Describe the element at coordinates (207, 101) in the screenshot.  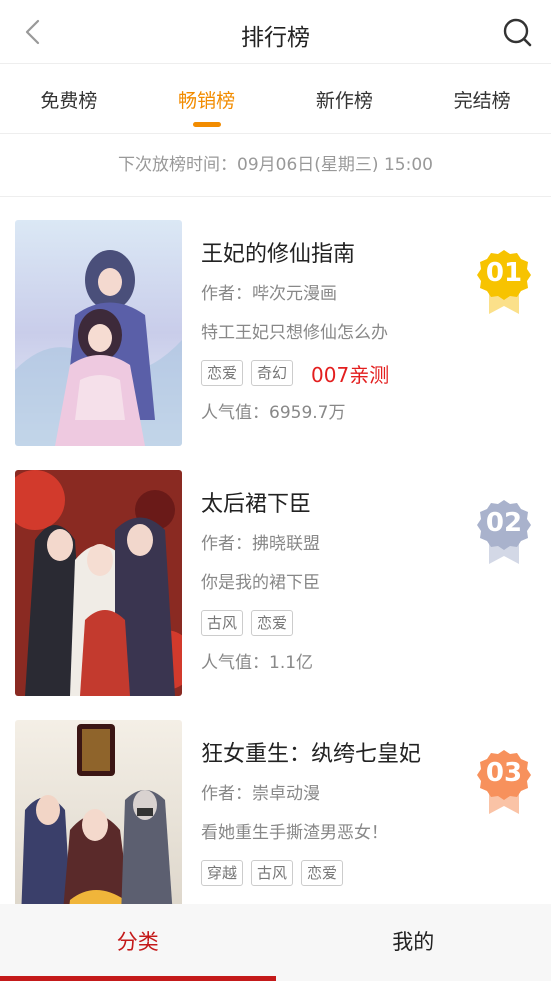
I see `tab-label: 畅销榜` at that location.